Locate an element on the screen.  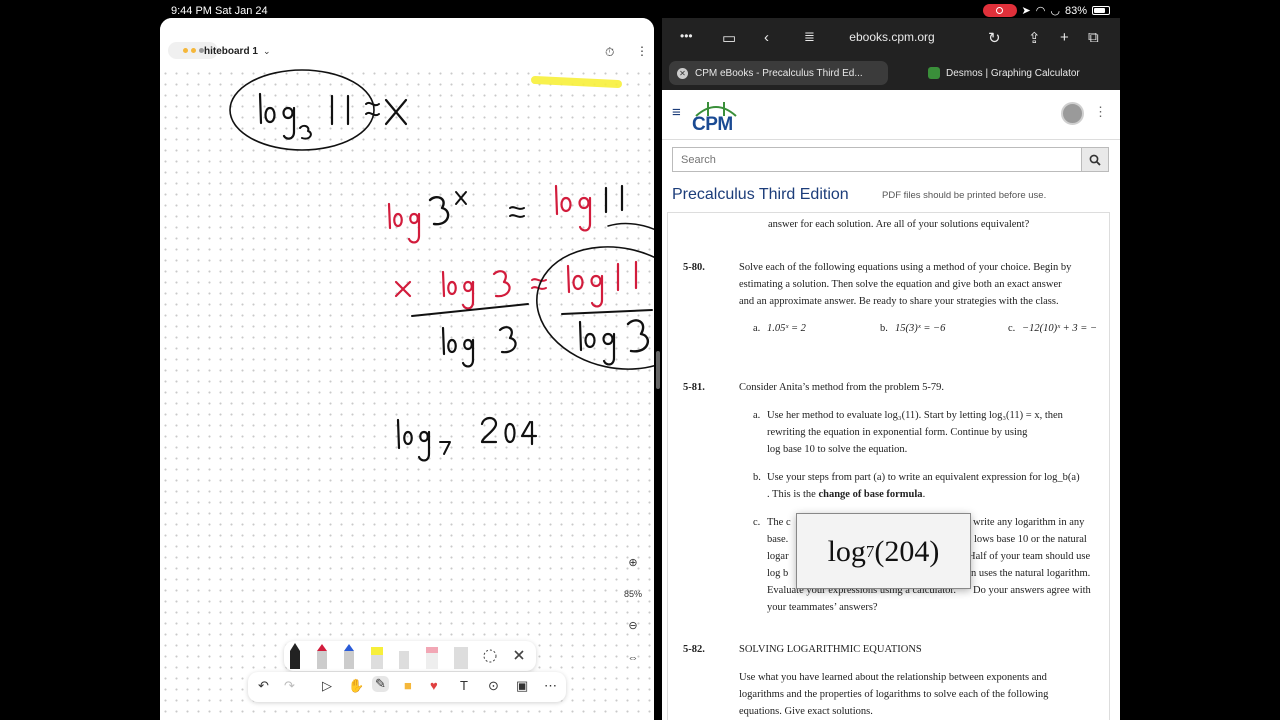
board-title: hiteboard 1 is located at coordinates (231, 51).